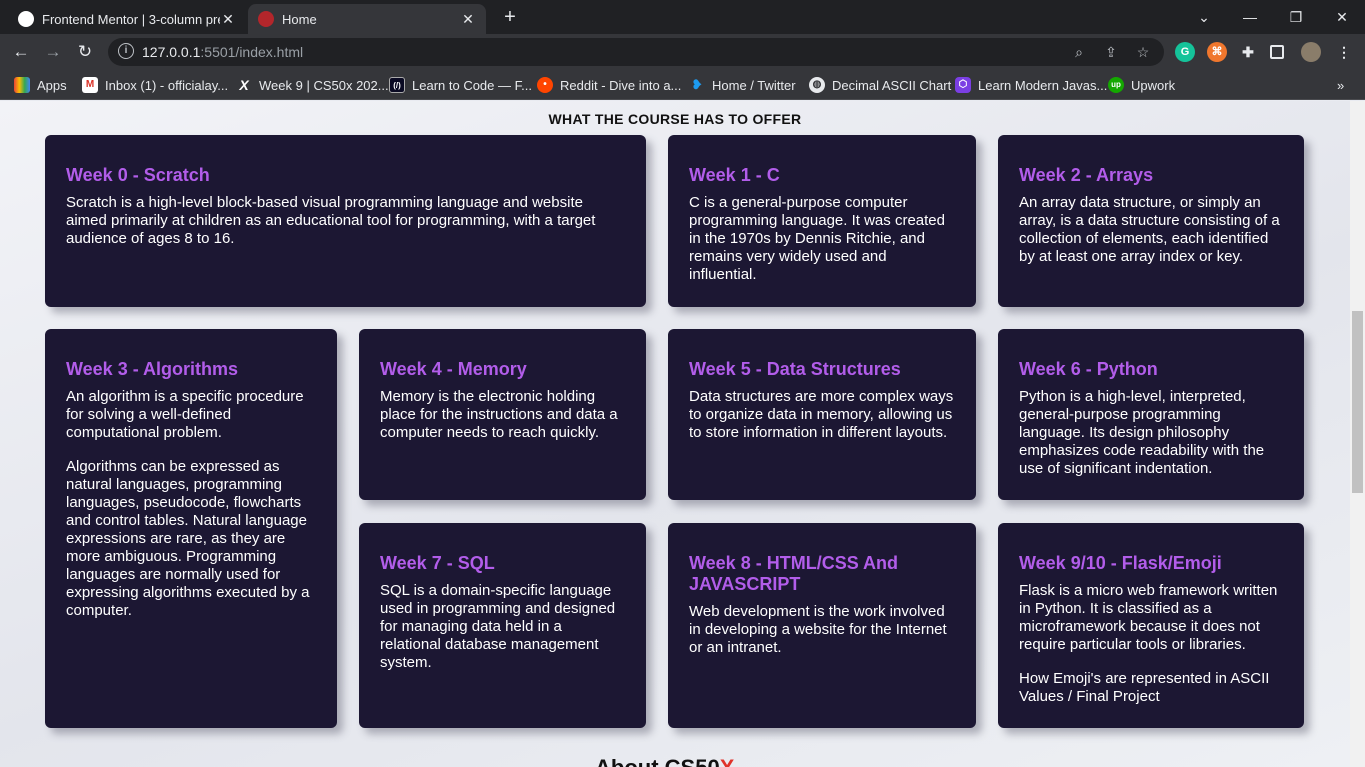 The image size is (1365, 767). What do you see at coordinates (1120, 563) in the screenshot?
I see `card-title: Week 9/10 - Flask/Emoji` at bounding box center [1120, 563].